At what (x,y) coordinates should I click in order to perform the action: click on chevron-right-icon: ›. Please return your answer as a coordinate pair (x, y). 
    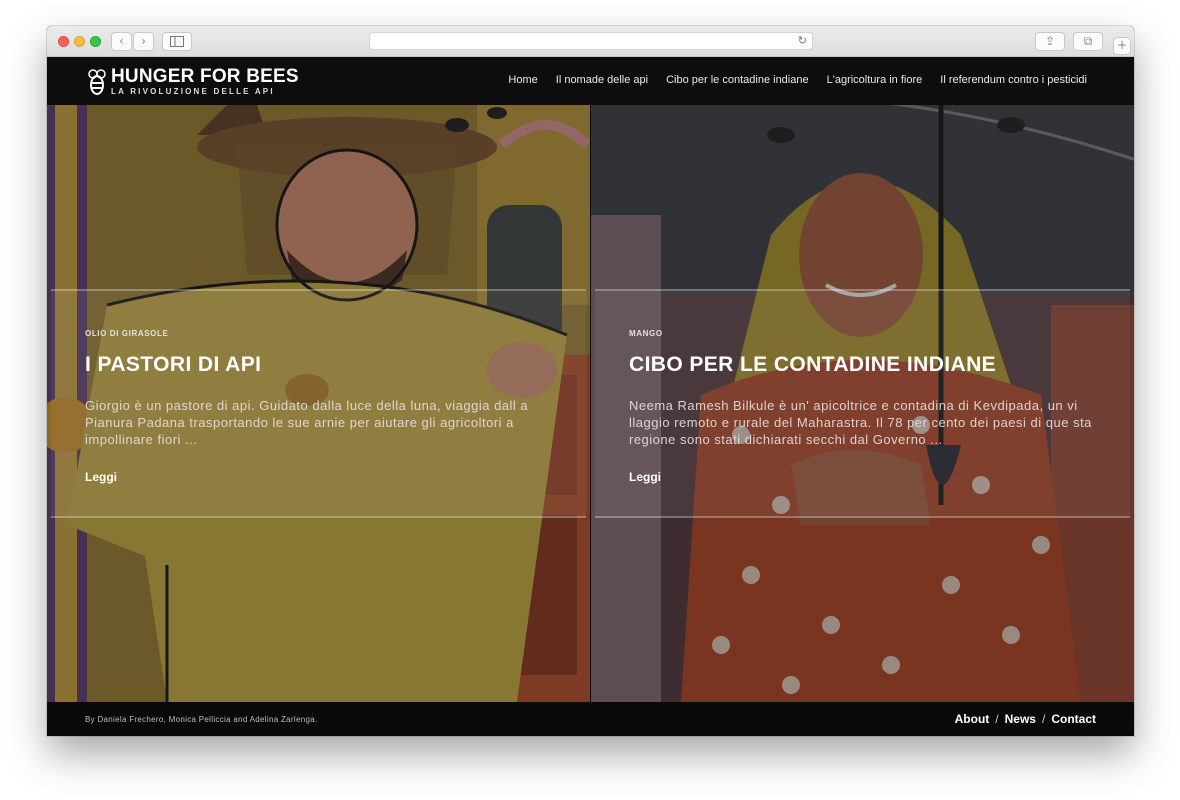
    Looking at the image, I should click on (143, 41).